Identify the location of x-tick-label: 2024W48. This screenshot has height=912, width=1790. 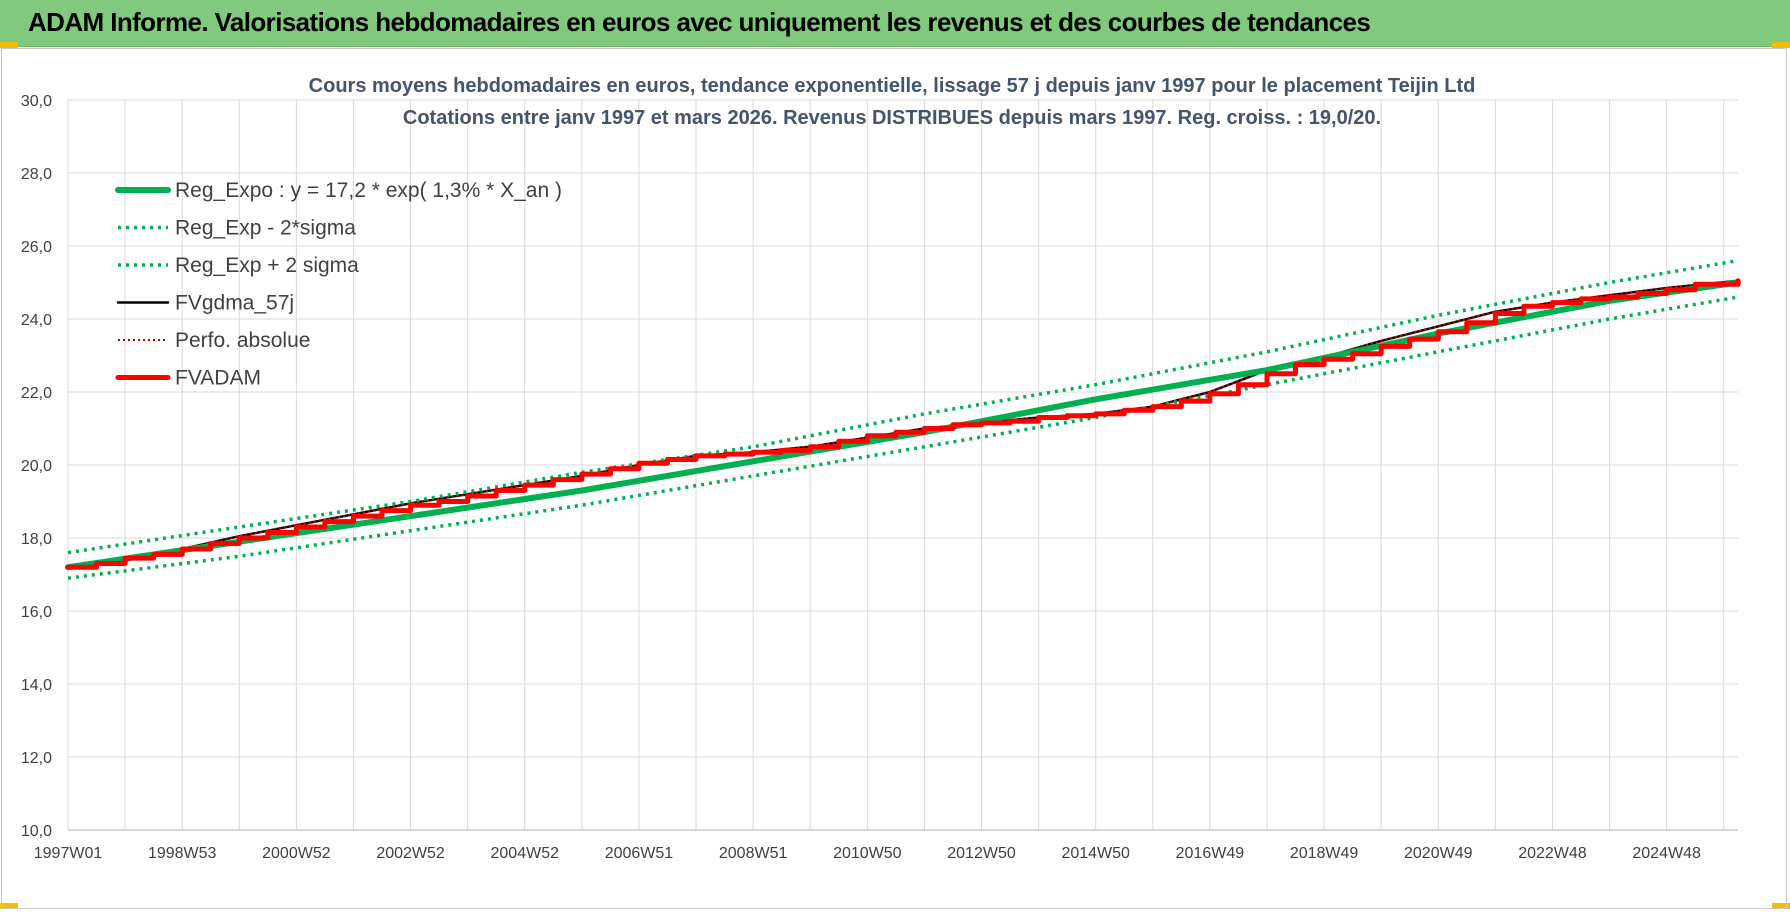
(1666, 853).